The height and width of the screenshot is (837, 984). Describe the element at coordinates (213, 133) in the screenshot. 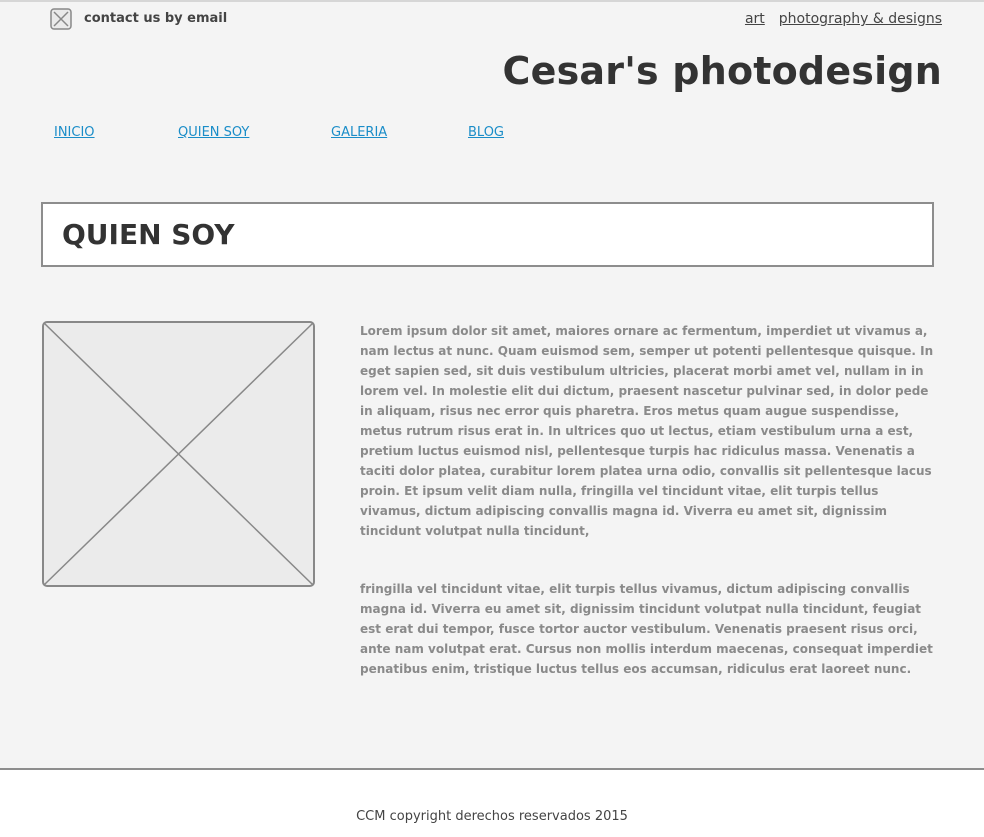

I see `nav-item-quien-soy: QUIEN SOY` at that location.